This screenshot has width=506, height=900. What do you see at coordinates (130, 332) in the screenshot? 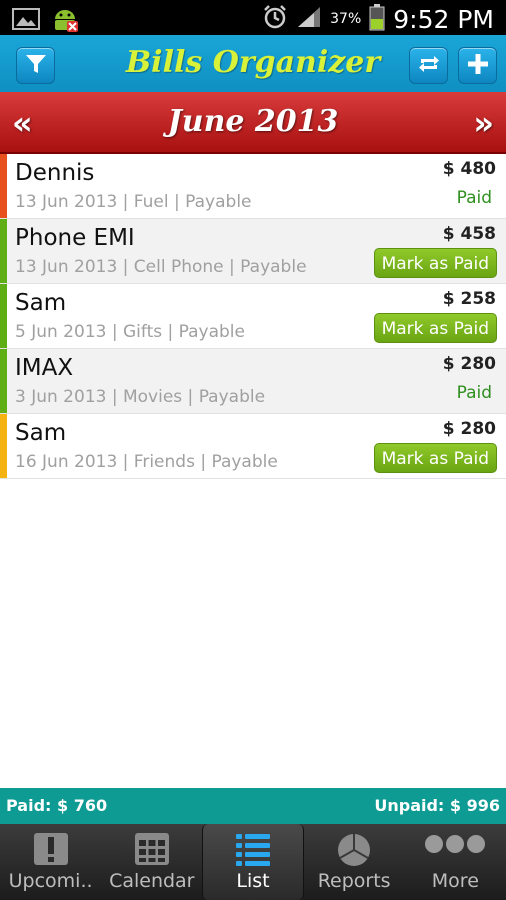
I see `bill-details: 5 Jun 2013 | Gifts | Payable` at bounding box center [130, 332].